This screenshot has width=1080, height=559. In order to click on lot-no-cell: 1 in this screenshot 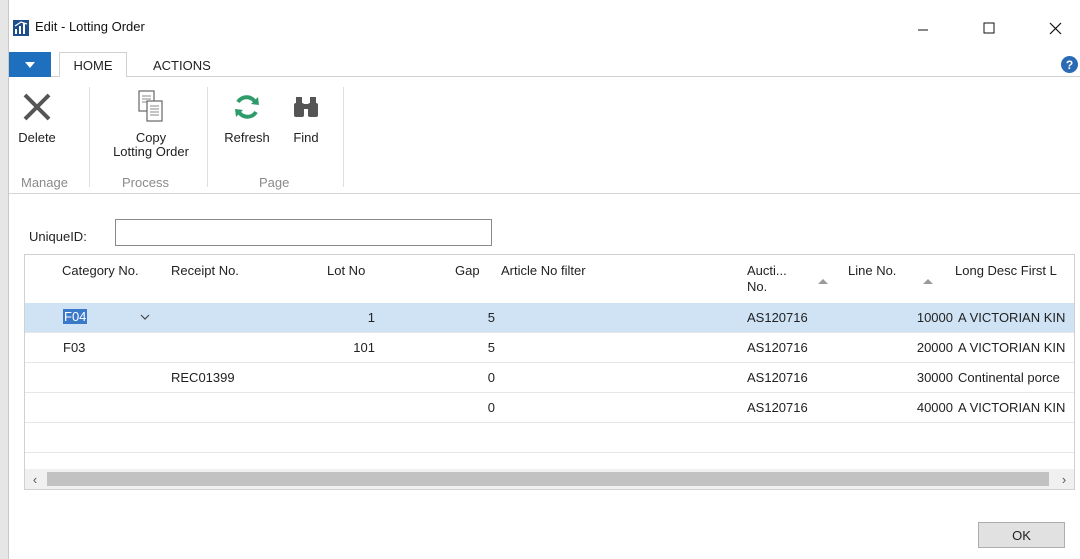, I will do `click(340, 317)`.